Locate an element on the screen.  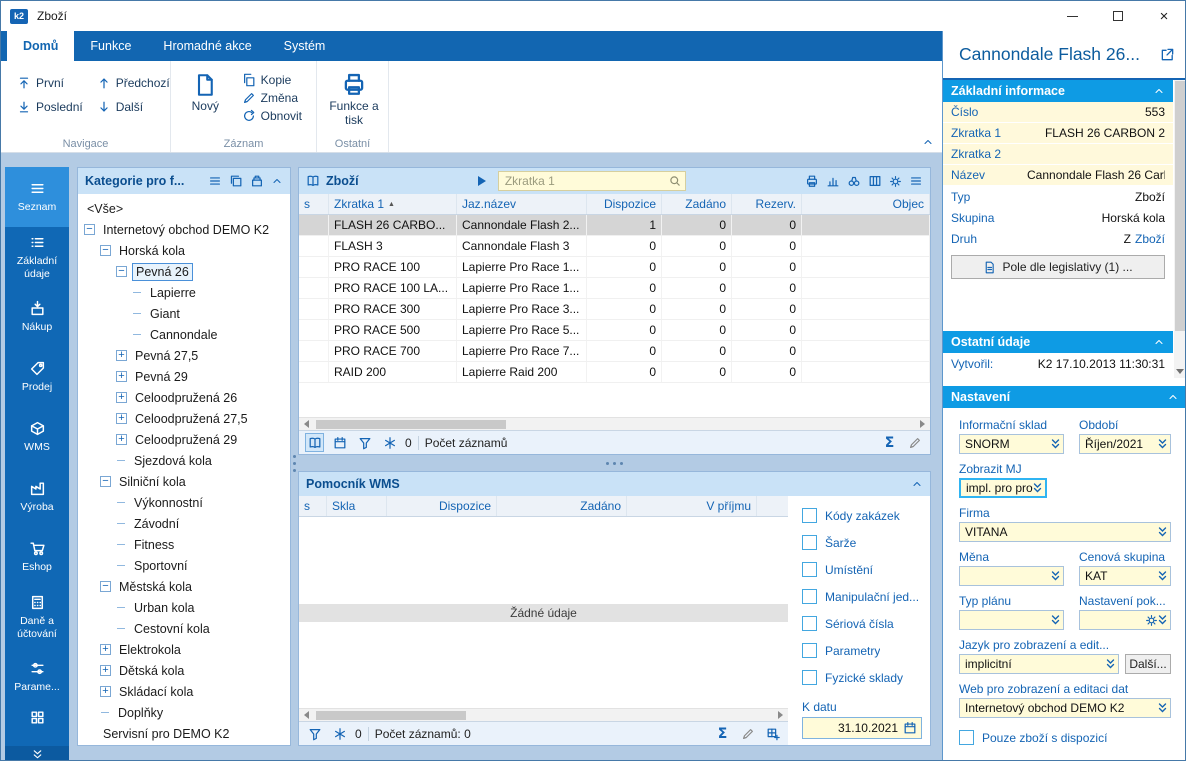
maximize-button is located at coordinates (1118, 16).